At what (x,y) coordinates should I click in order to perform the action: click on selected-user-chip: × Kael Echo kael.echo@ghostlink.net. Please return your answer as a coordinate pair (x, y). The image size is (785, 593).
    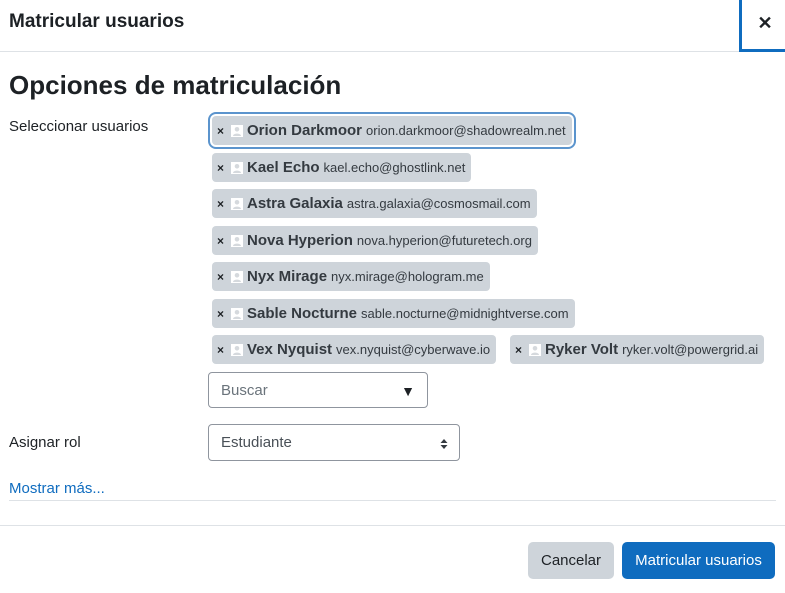
    Looking at the image, I should click on (342, 167).